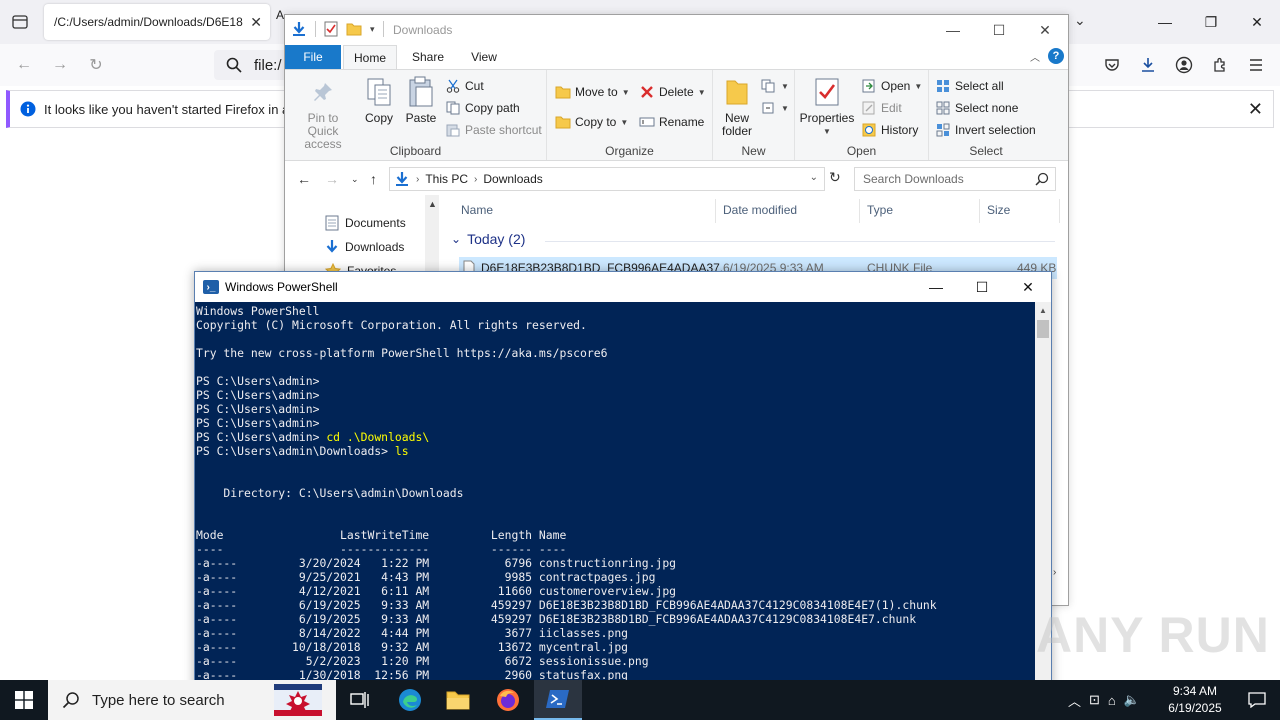  Describe the element at coordinates (1080, 20) in the screenshot. I see `chevron-down-icon: ⌄` at that location.